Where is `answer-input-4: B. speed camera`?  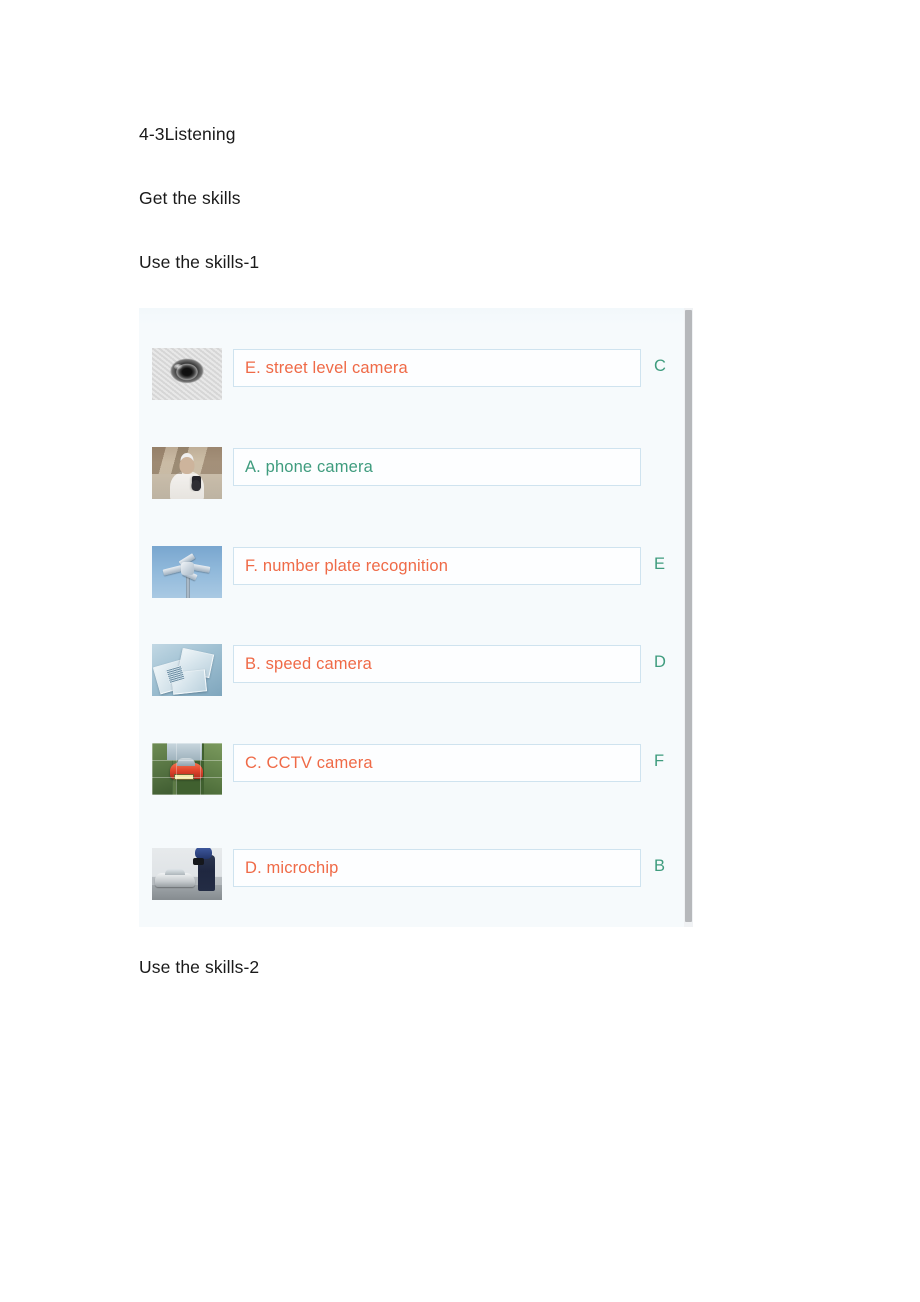 answer-input-4: B. speed camera is located at coordinates (437, 664).